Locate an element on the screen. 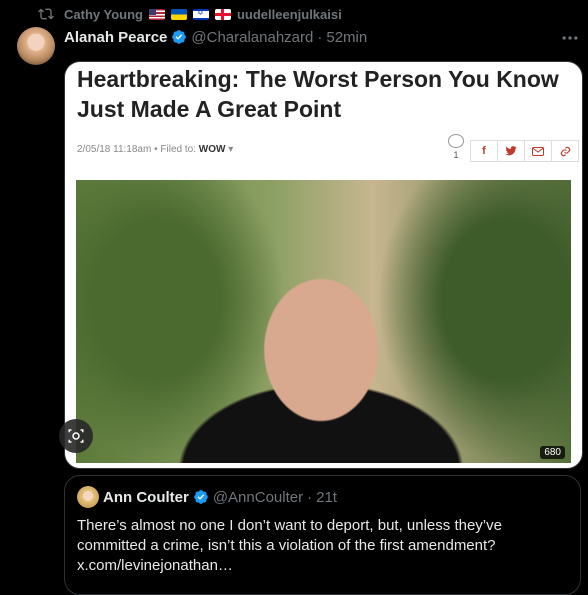  quote-author-handle: @AnnCoulter is located at coordinates (258, 497).